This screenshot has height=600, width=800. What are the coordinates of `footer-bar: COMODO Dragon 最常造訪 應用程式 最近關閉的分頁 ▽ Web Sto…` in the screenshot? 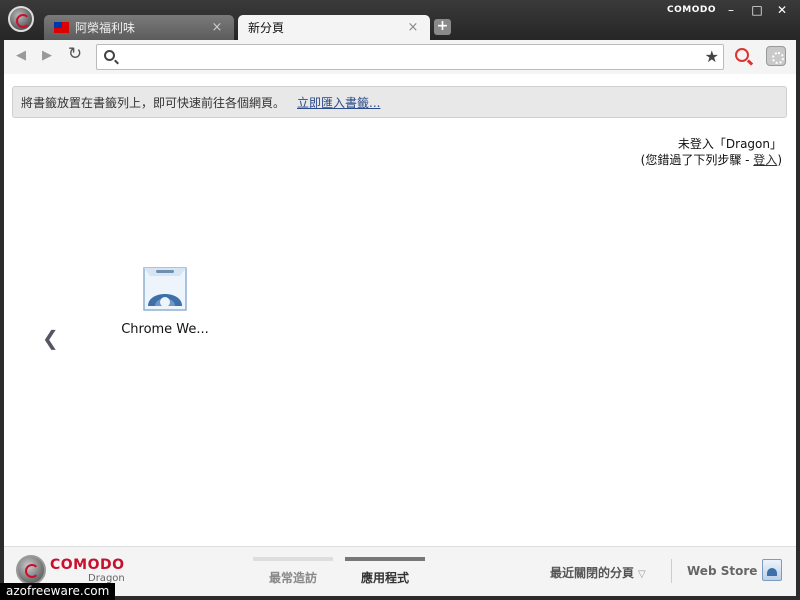 It's located at (400, 571).